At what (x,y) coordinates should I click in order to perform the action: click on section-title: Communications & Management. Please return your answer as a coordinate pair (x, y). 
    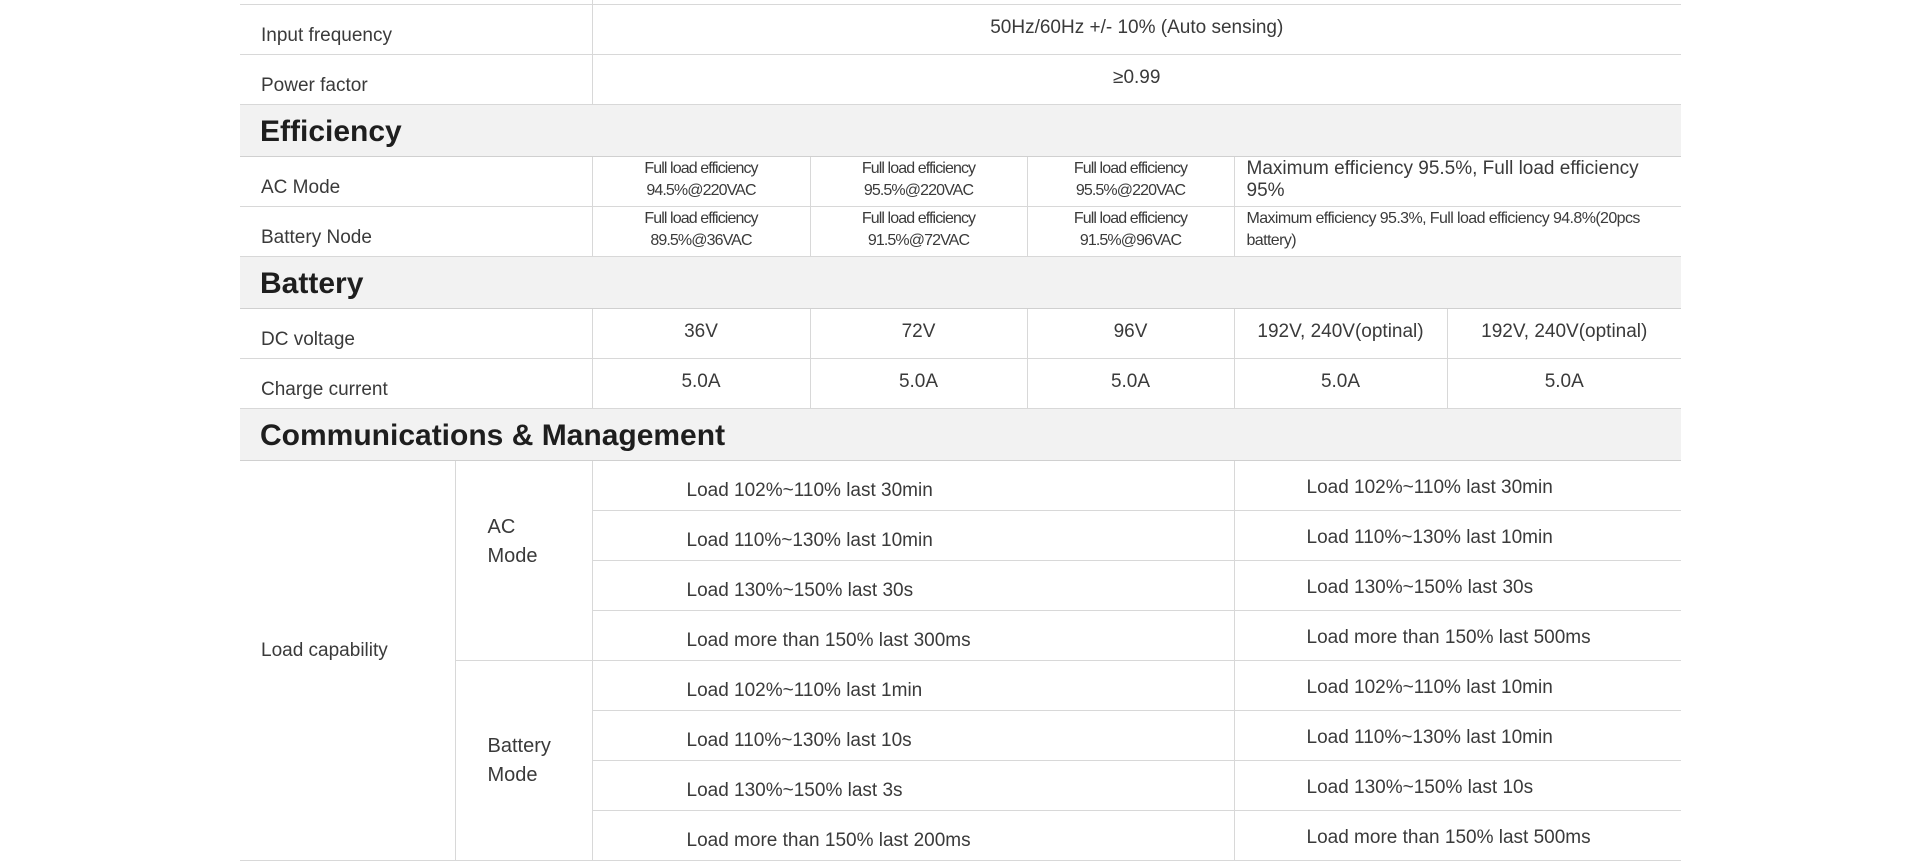
    Looking at the image, I should click on (960, 434).